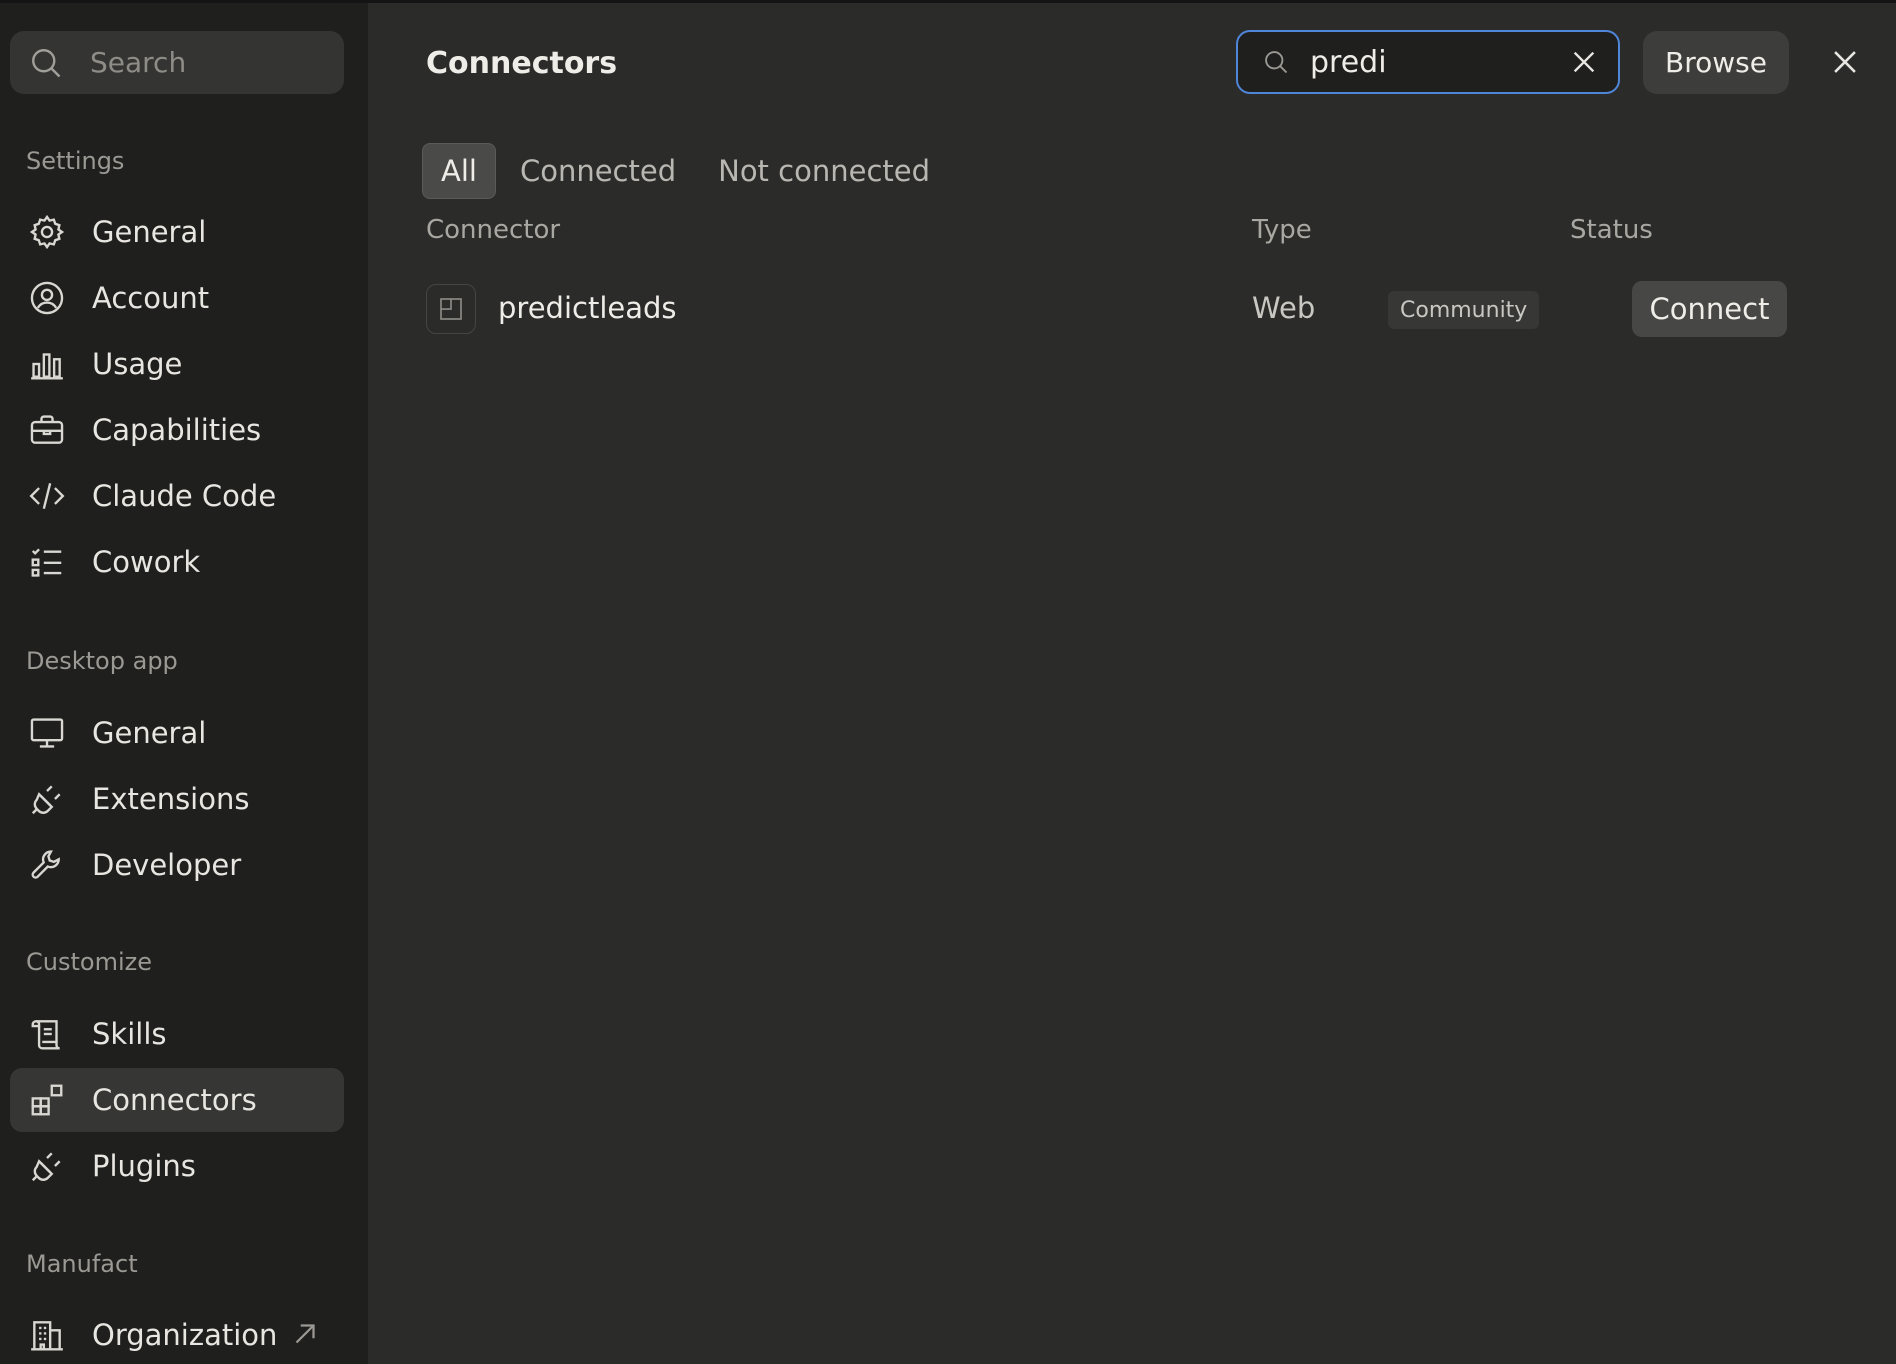  I want to click on column-header-connector: Connector, so click(493, 230).